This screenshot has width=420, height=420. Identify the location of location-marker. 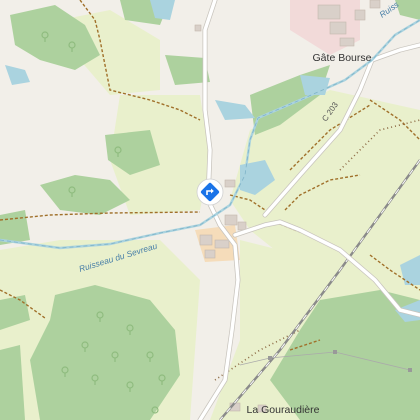
(210, 192).